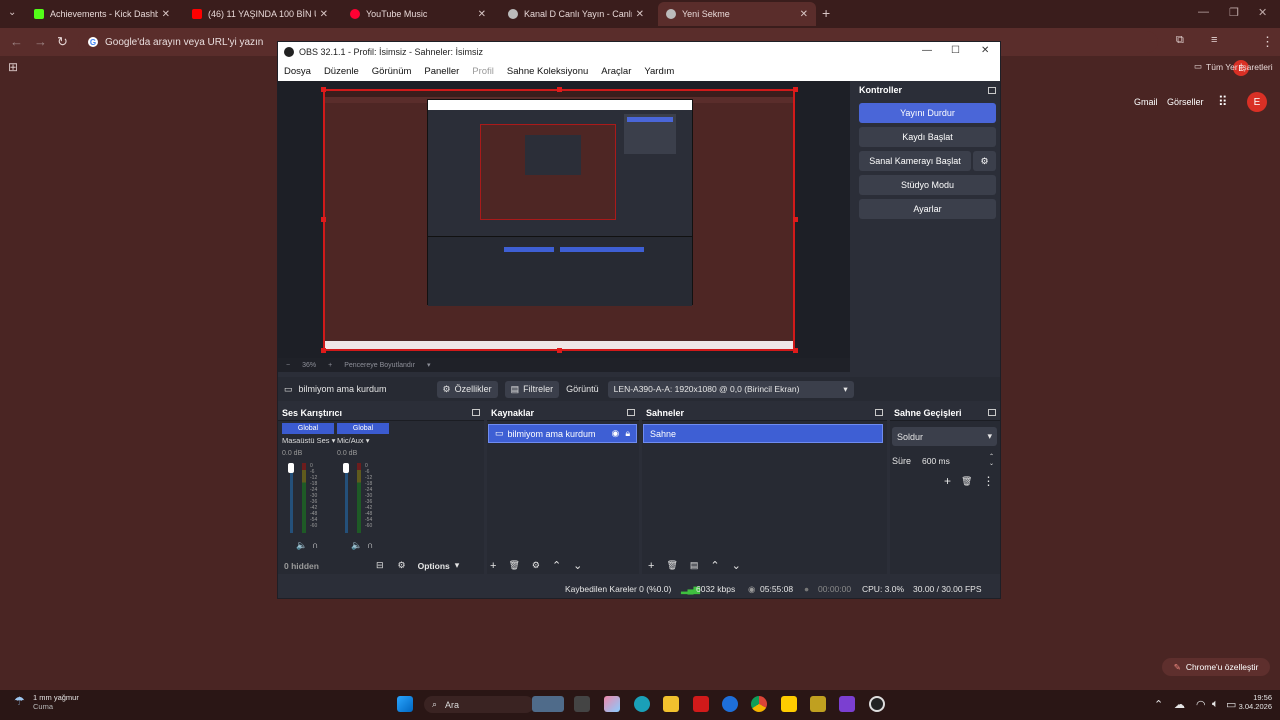 Image resolution: width=1280 pixels, height=720 pixels. Describe the element at coordinates (363, 440) in the screenshot. I see `channel-name-row: Mic/Aux ▾` at that location.